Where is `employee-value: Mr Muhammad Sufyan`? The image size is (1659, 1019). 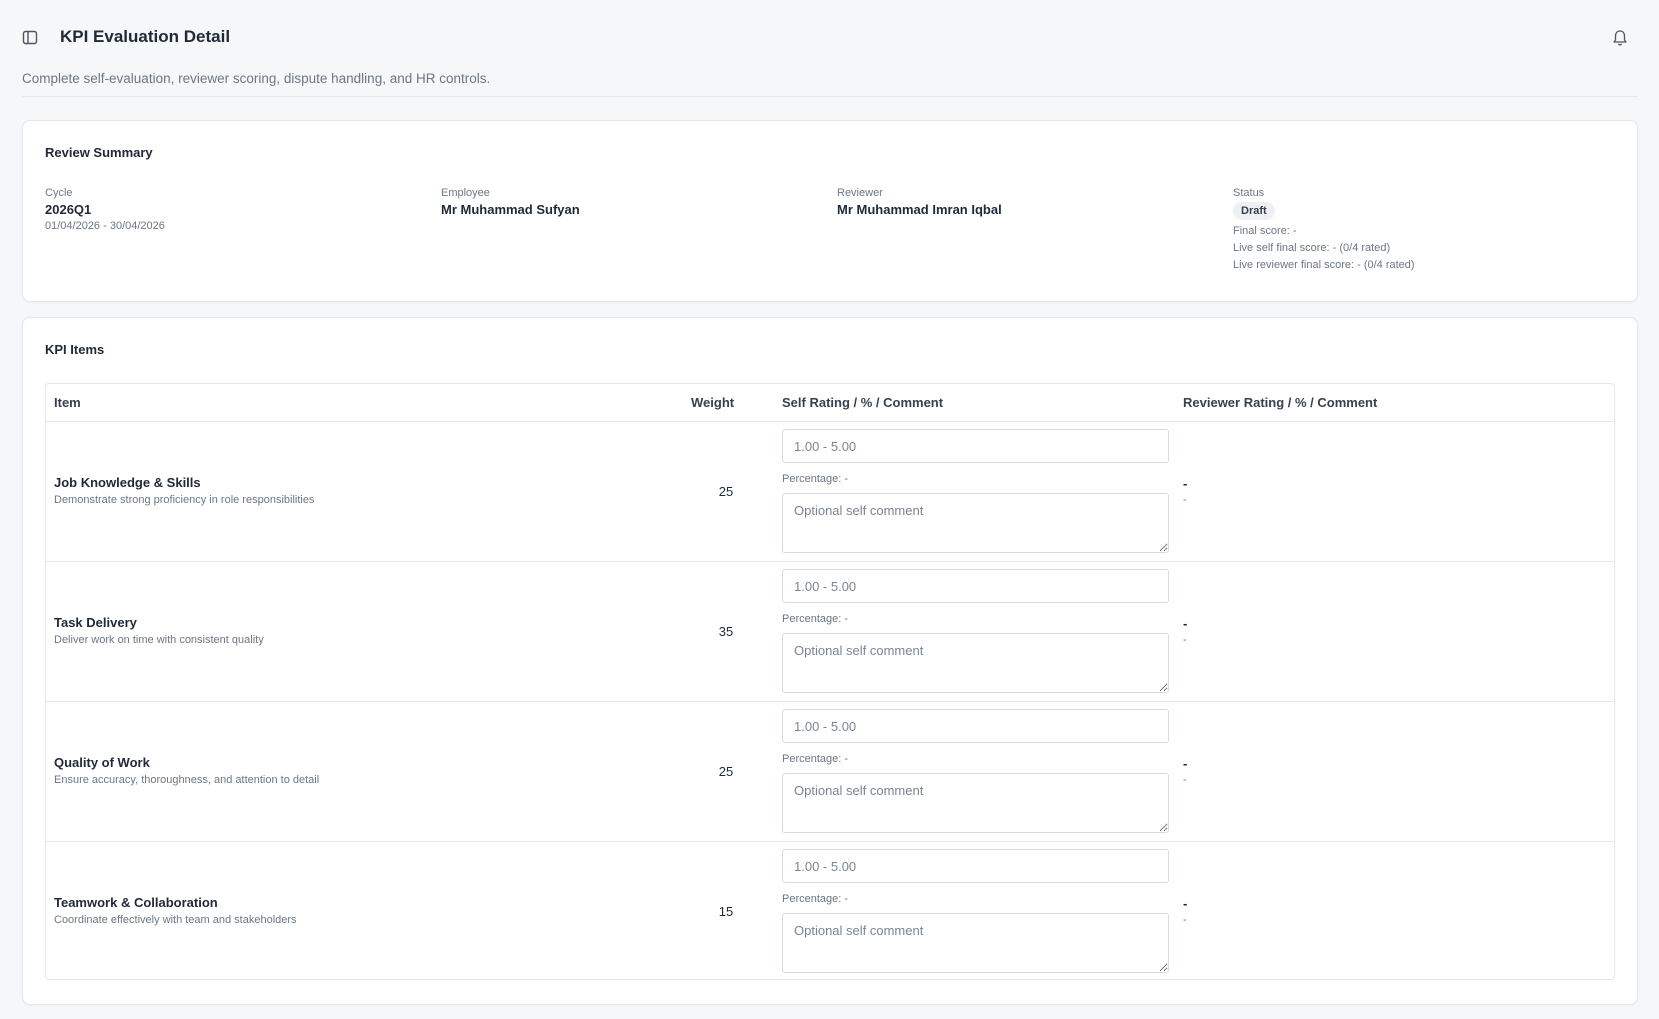
employee-value: Mr Muhammad Sufyan is located at coordinates (510, 209).